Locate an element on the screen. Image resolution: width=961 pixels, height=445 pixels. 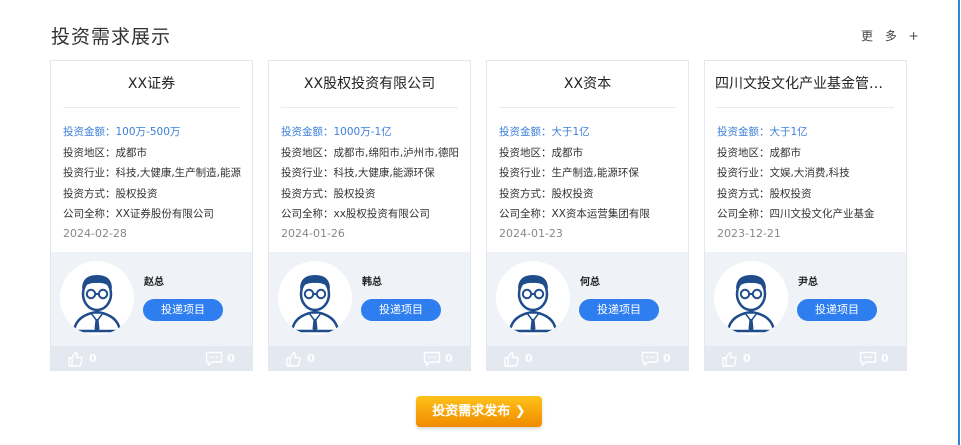
card-industry-row: 投资行业：科技,大健康,生产制造,能源 is located at coordinates (156, 173).